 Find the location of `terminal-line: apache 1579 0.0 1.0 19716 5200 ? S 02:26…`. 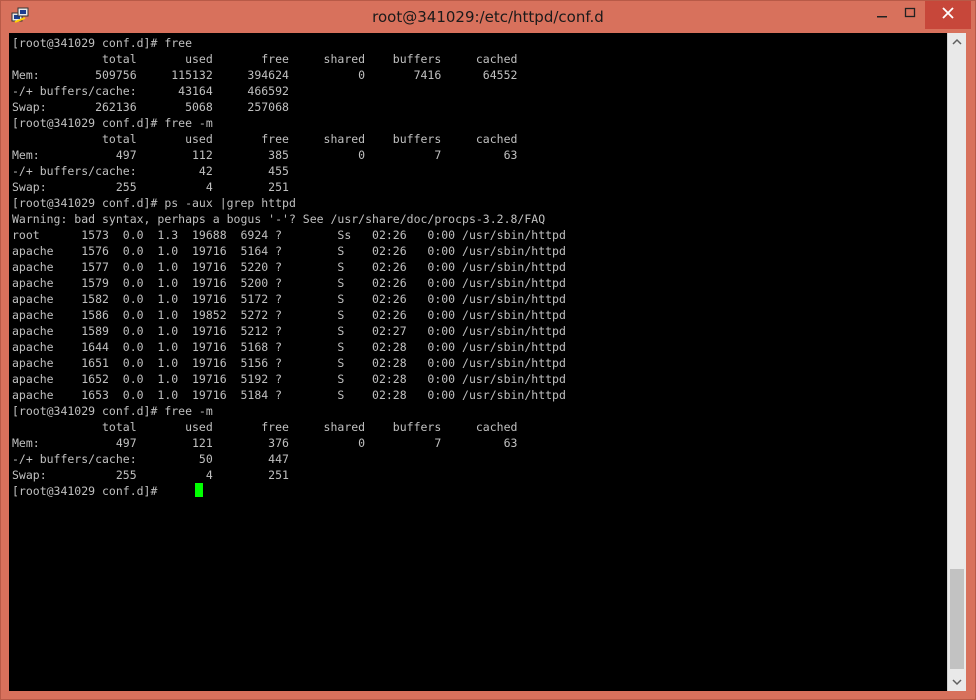

terminal-line: apache 1579 0.0 1.0 19716 5200 ? S 02:26… is located at coordinates (289, 283).